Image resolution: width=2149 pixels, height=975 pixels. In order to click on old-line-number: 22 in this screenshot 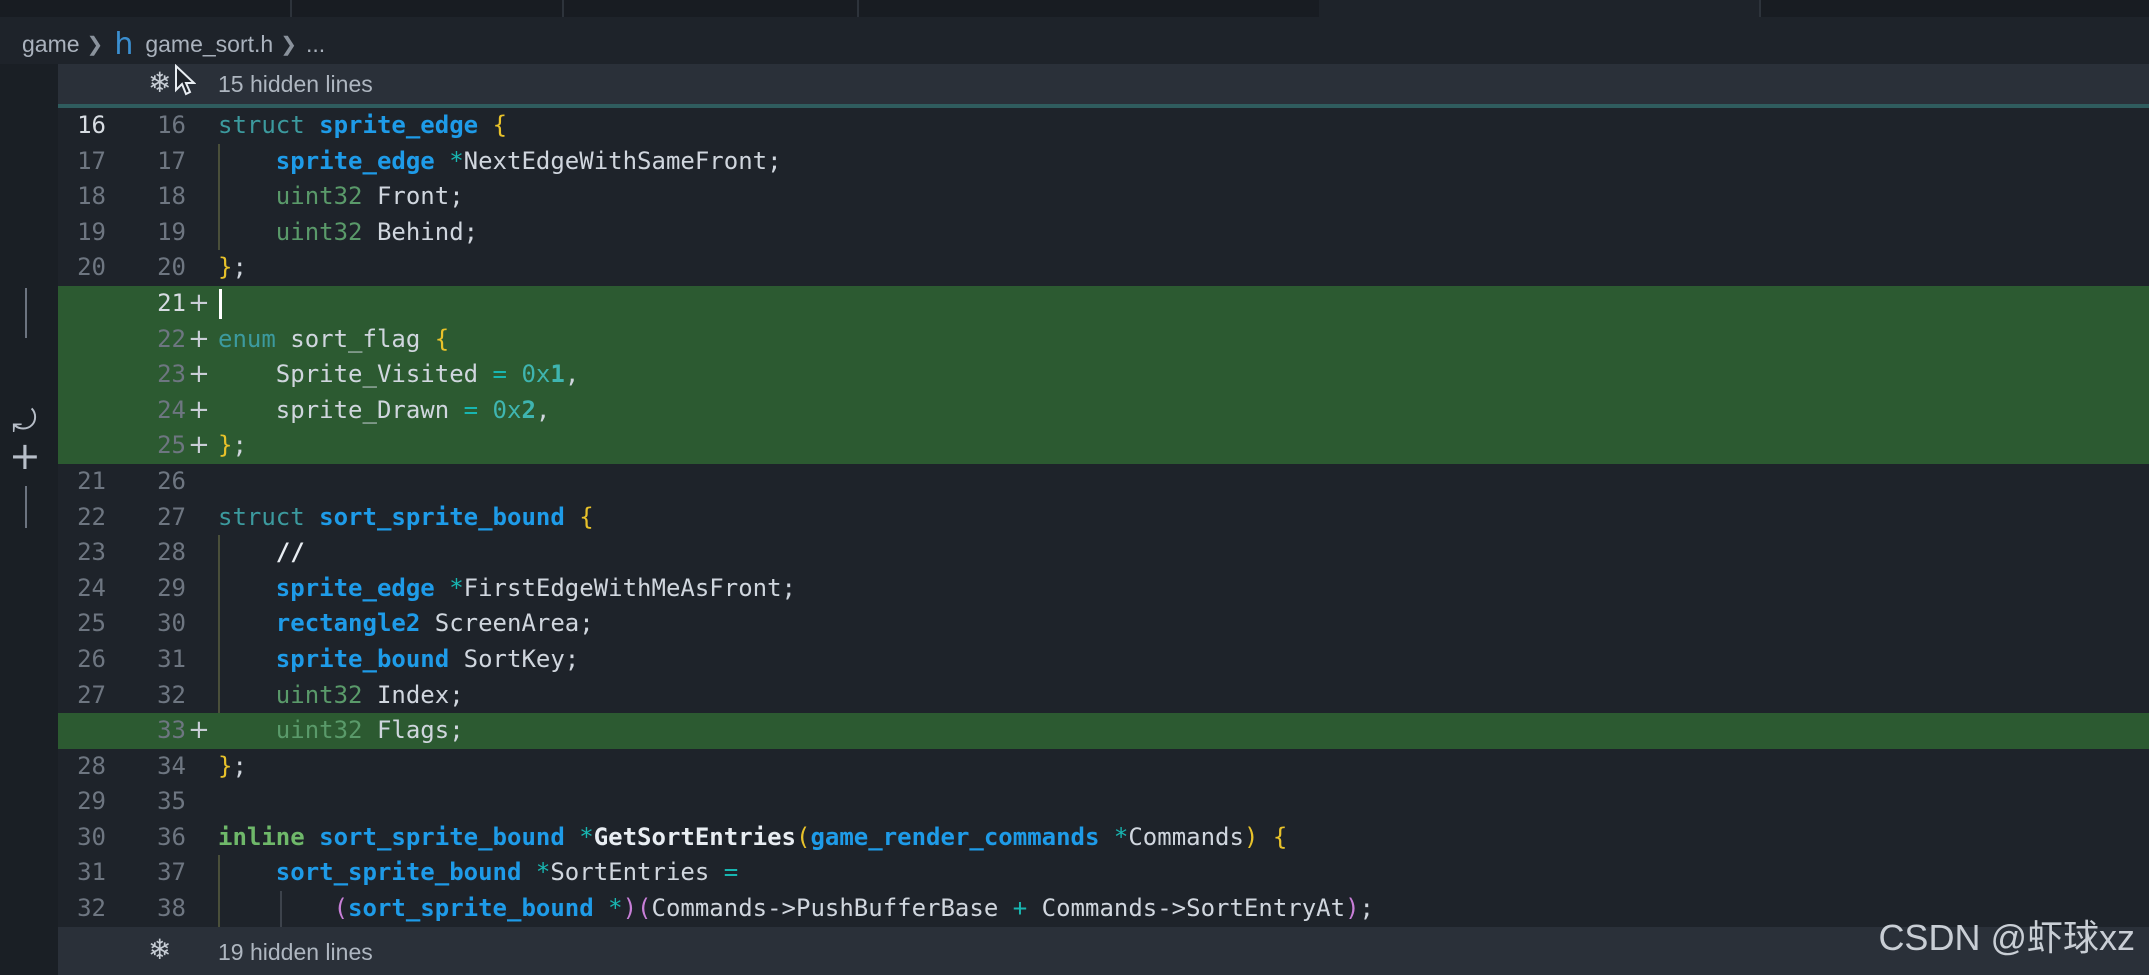, I will do `click(91, 516)`.